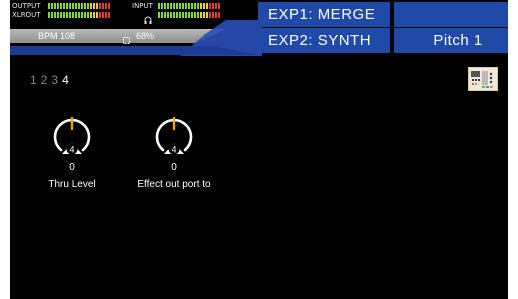  I want to click on output-meter, so click(79, 6).